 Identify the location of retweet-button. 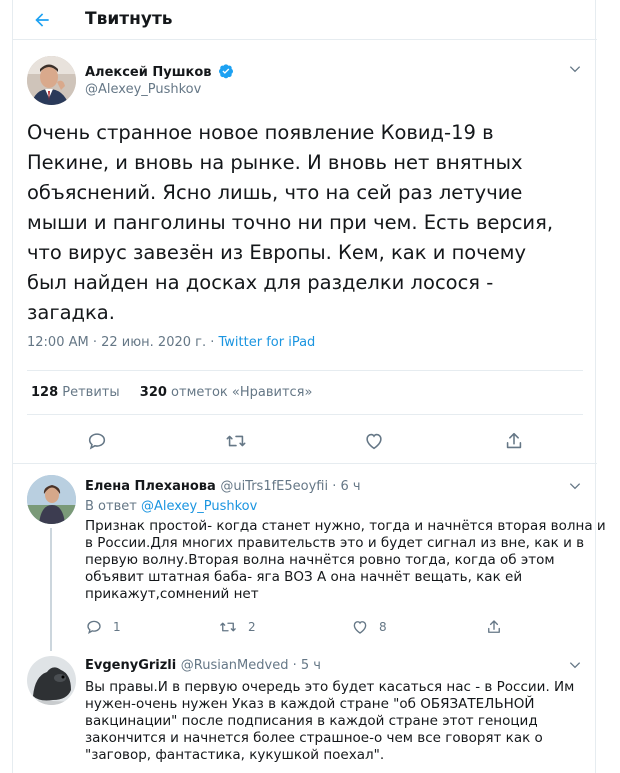
(236, 441).